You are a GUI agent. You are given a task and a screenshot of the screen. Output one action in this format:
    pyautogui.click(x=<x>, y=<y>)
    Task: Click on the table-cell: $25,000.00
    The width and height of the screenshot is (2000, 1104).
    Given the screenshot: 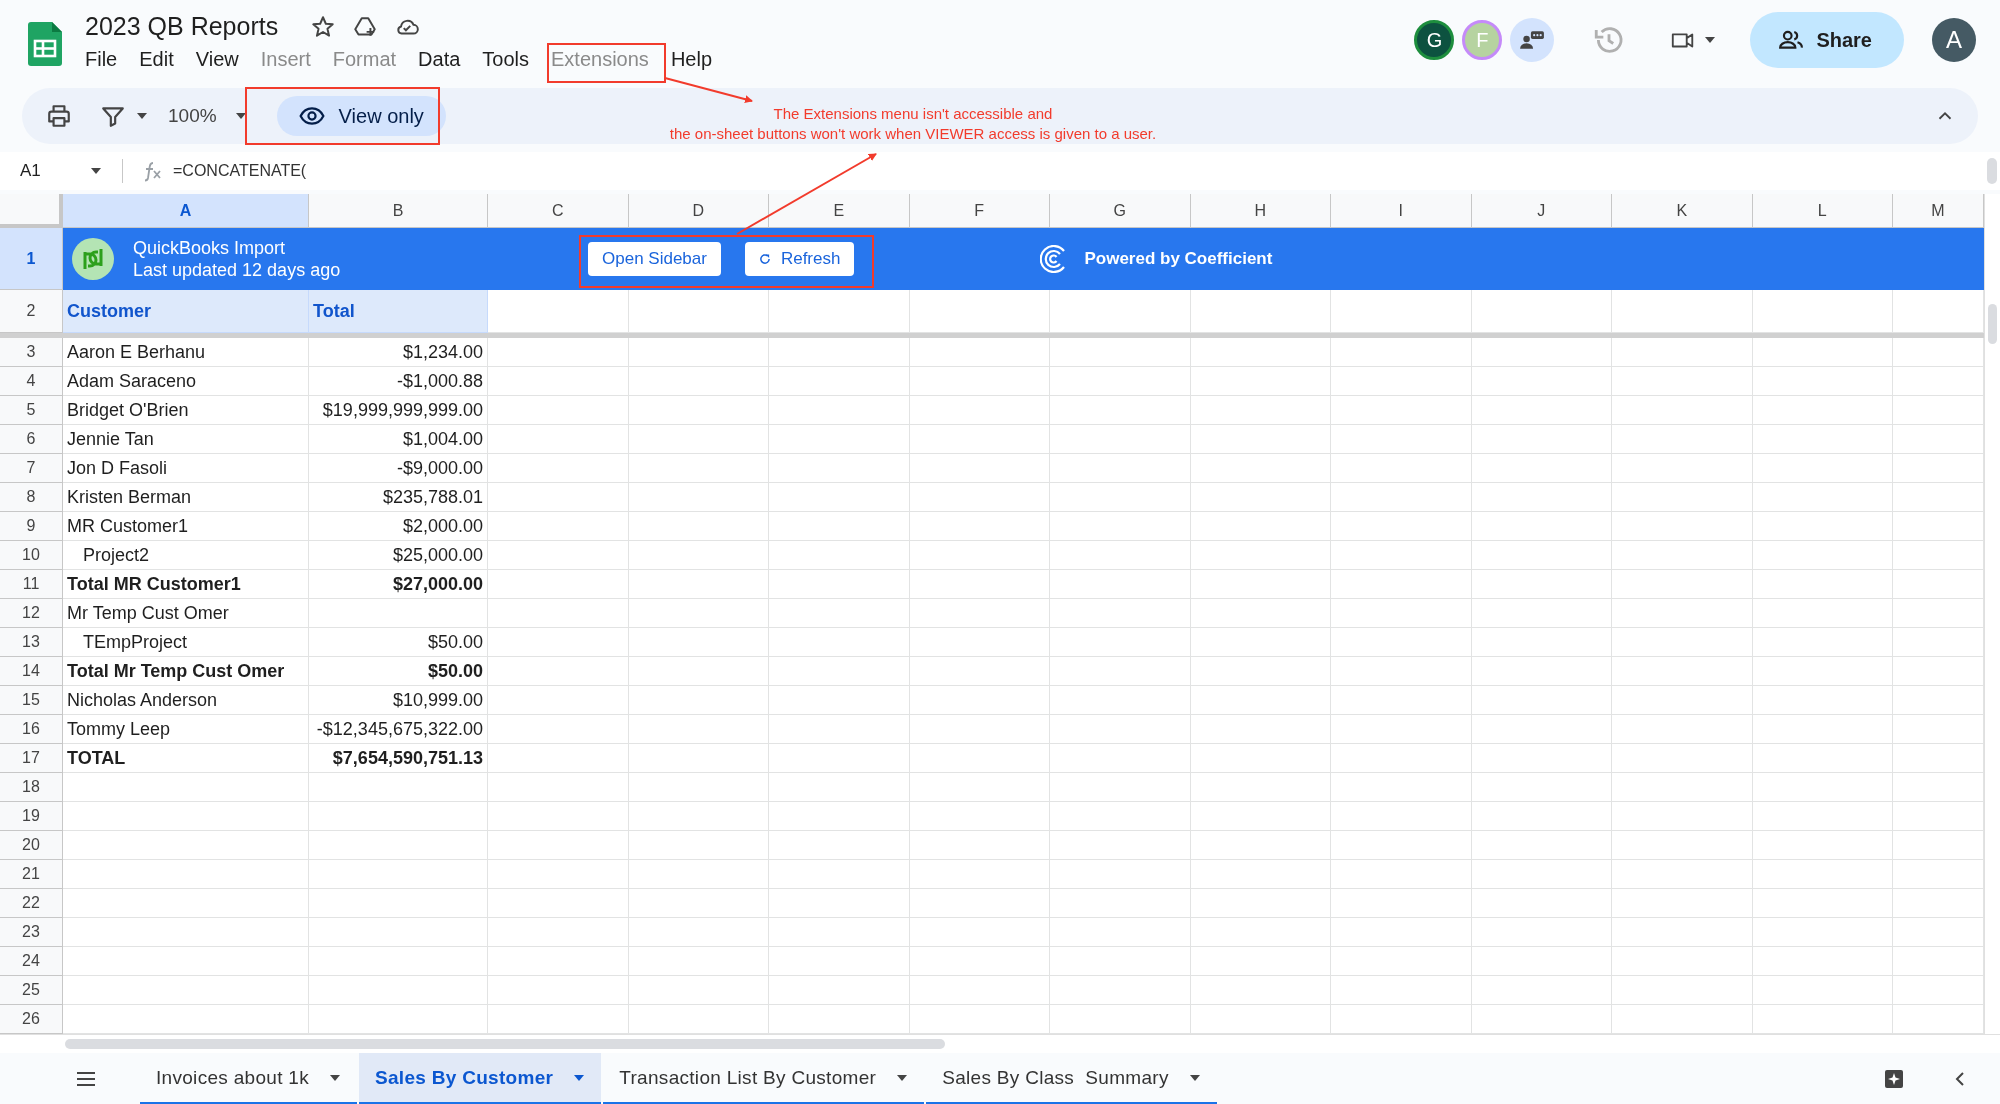 What is the action you would take?
    pyautogui.click(x=398, y=555)
    